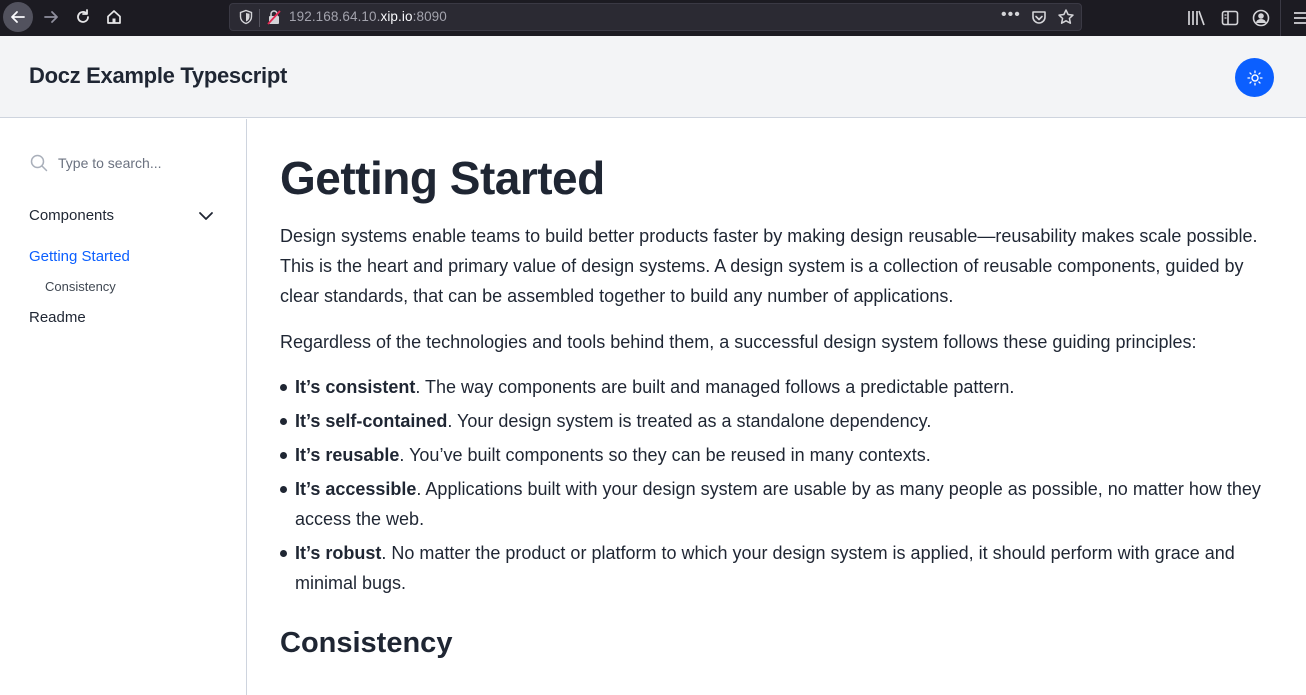  Describe the element at coordinates (158, 76) in the screenshot. I see `site-title: Docz Example Typescript` at that location.